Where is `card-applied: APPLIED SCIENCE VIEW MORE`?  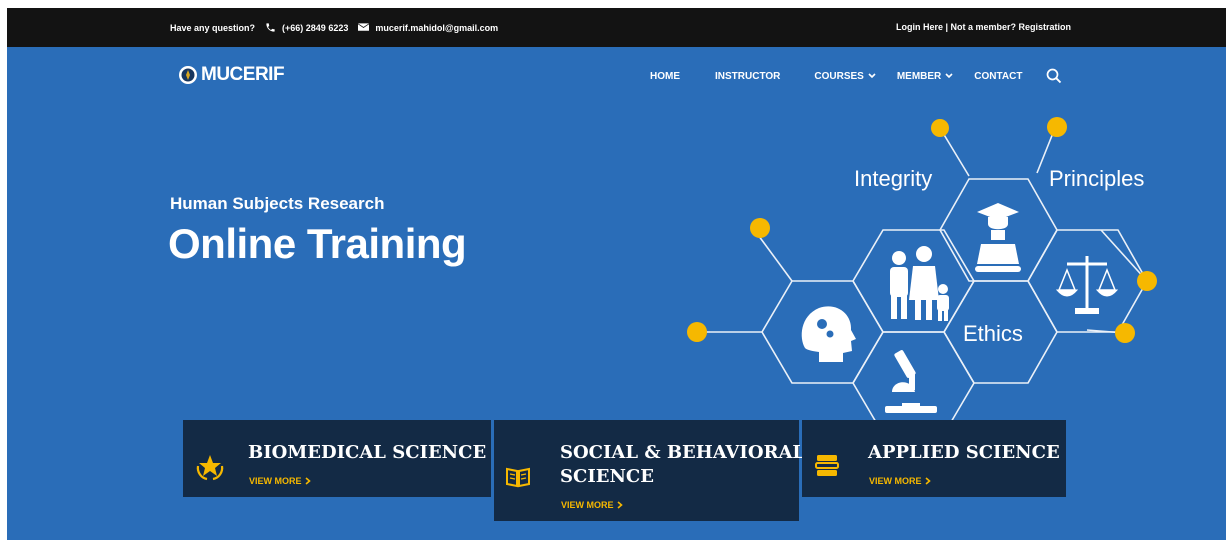 card-applied: APPLIED SCIENCE VIEW MORE is located at coordinates (934, 458).